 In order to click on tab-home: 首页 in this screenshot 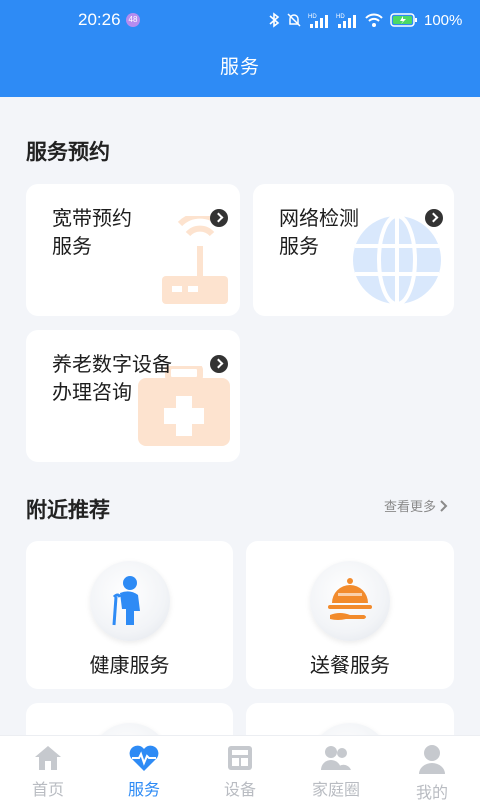, I will do `click(48, 768)`.